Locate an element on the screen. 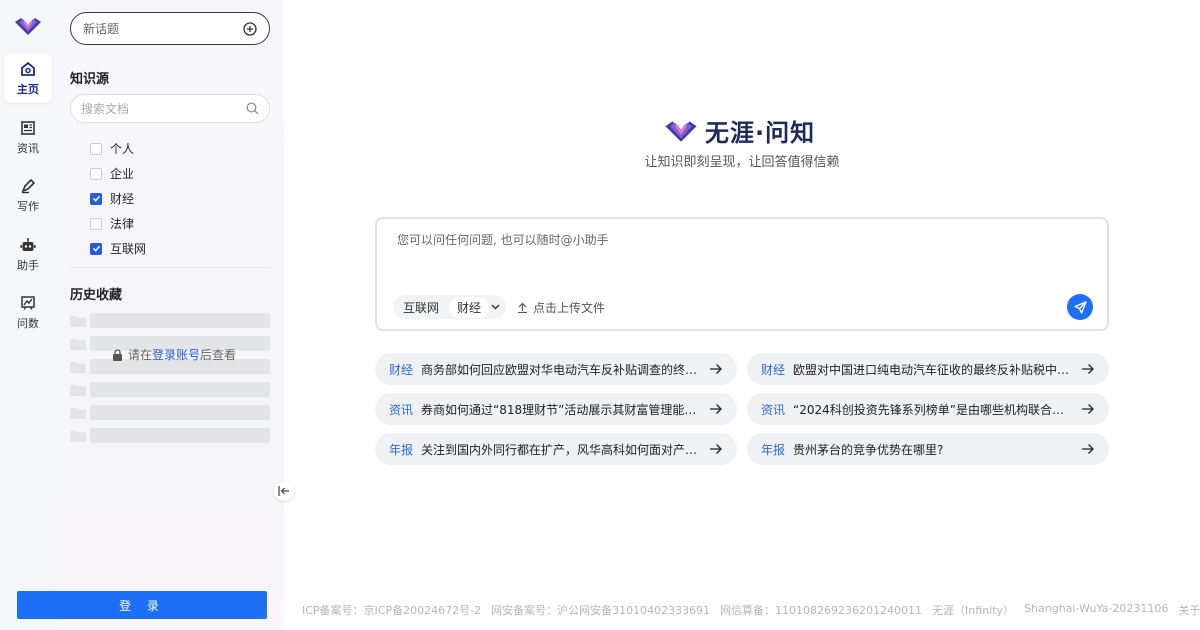 This screenshot has width=1200, height=630. source-chip: 财经 is located at coordinates (469, 307).